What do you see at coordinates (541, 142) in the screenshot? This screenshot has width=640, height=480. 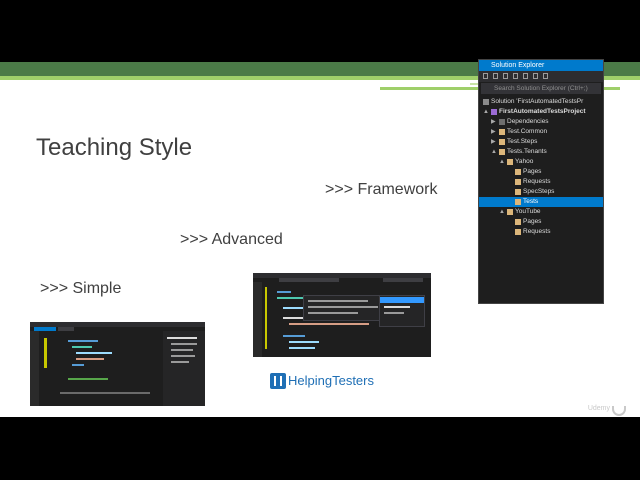 I see `tree-item-folder: ▶ Test.Steps` at bounding box center [541, 142].